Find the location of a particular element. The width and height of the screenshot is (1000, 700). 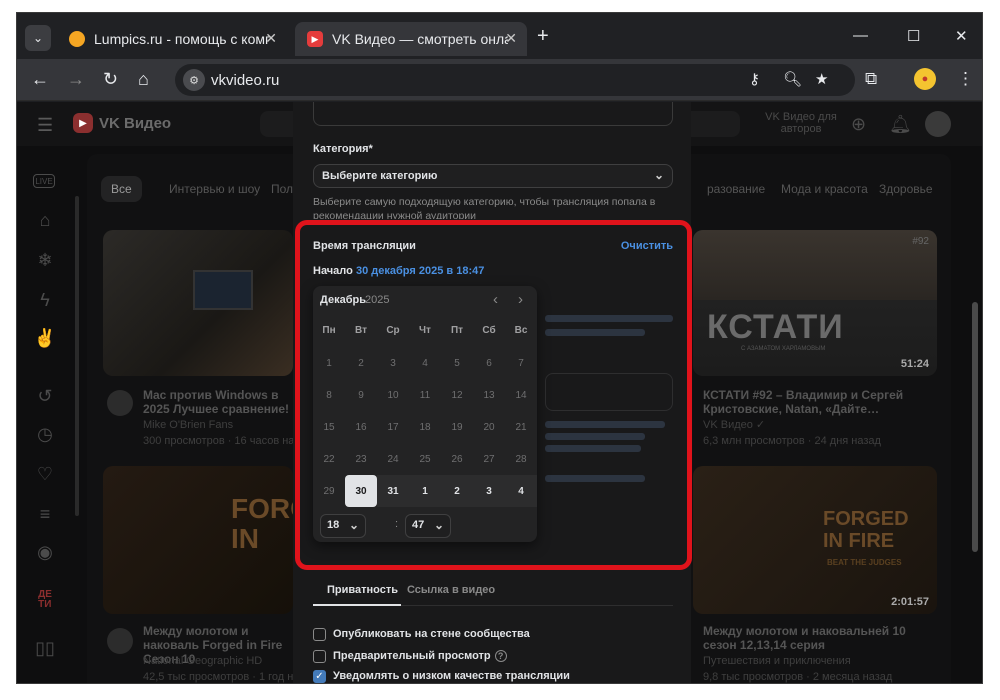

tab-video-link: Ссылка в видео is located at coordinates (451, 590).